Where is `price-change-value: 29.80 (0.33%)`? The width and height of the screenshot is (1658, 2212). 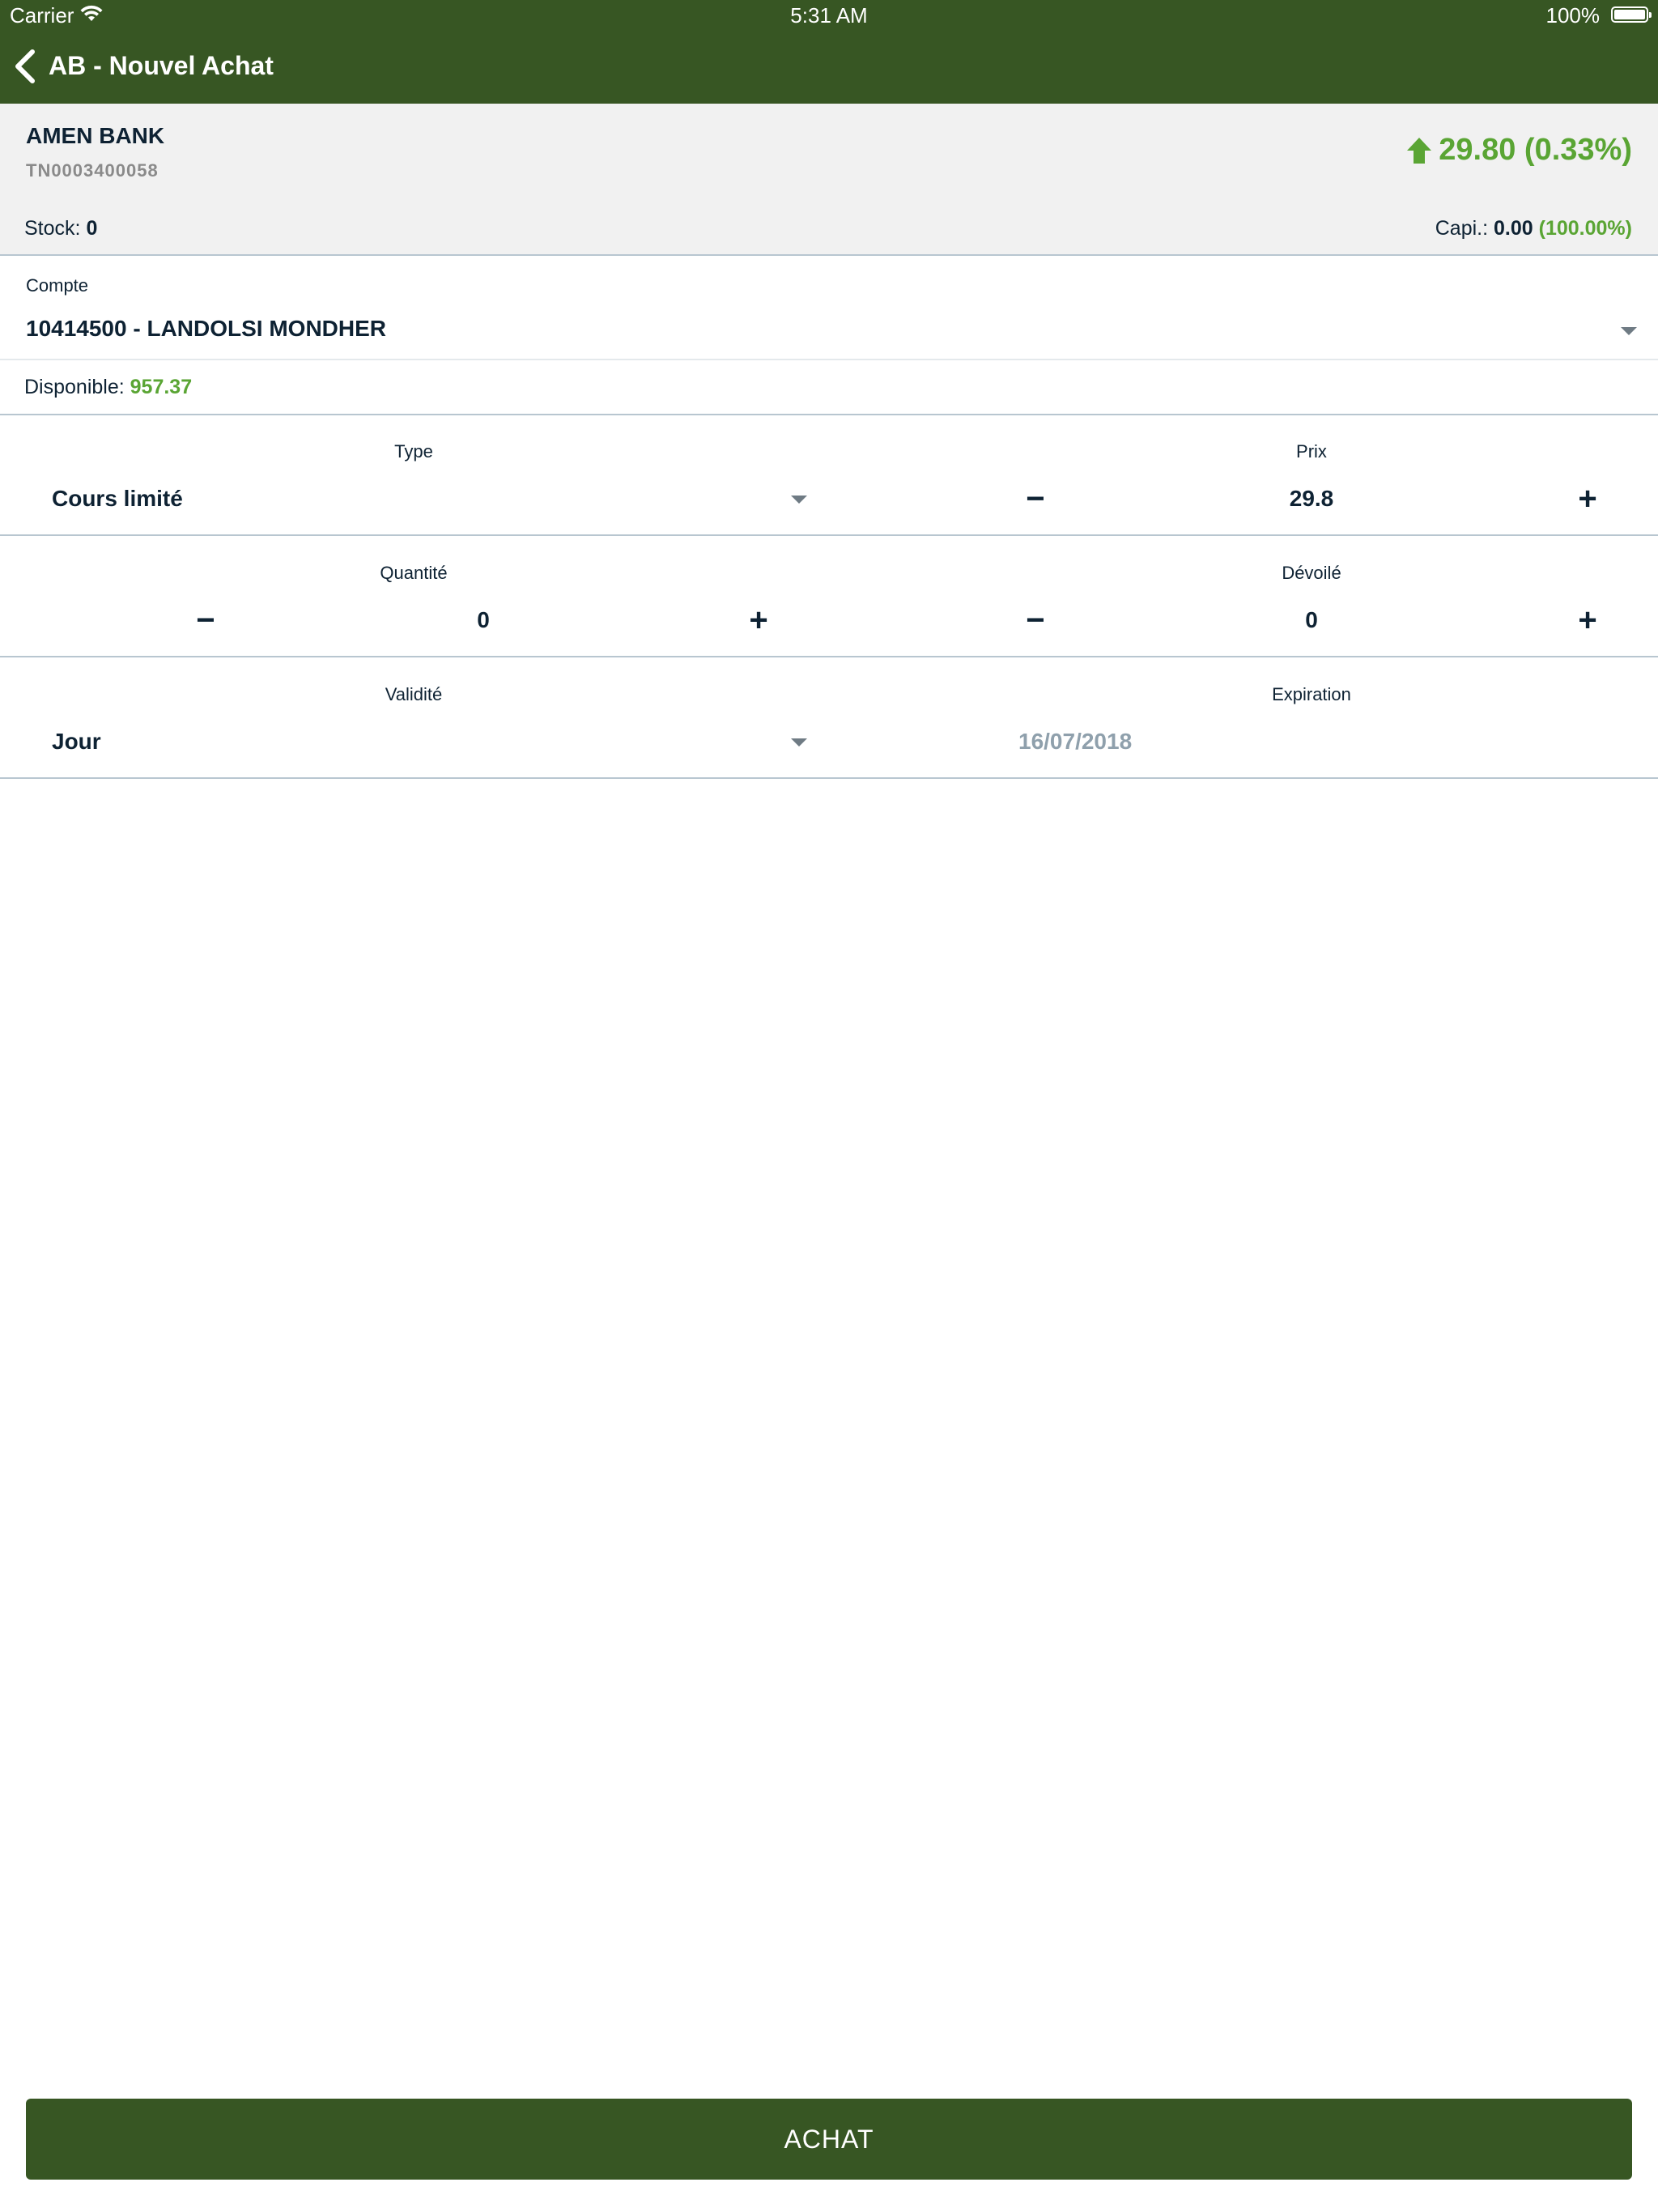 price-change-value: 29.80 (0.33%) is located at coordinates (1535, 150).